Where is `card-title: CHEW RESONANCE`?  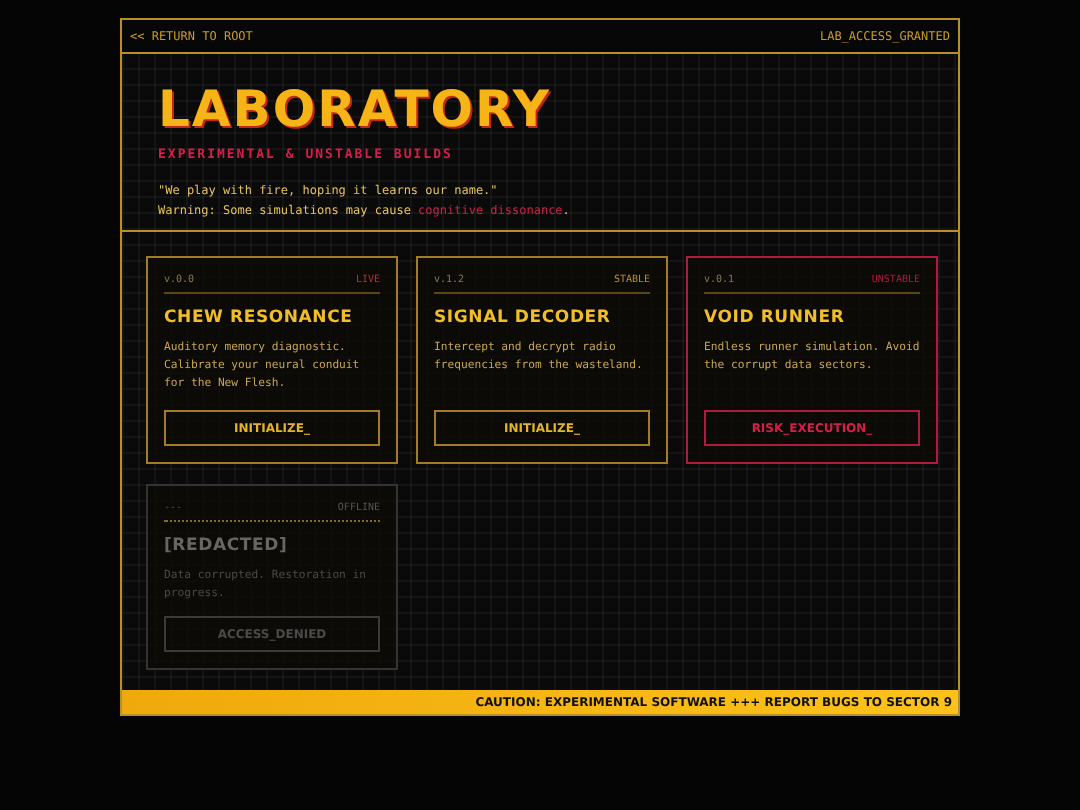 card-title: CHEW RESONANCE is located at coordinates (258, 318).